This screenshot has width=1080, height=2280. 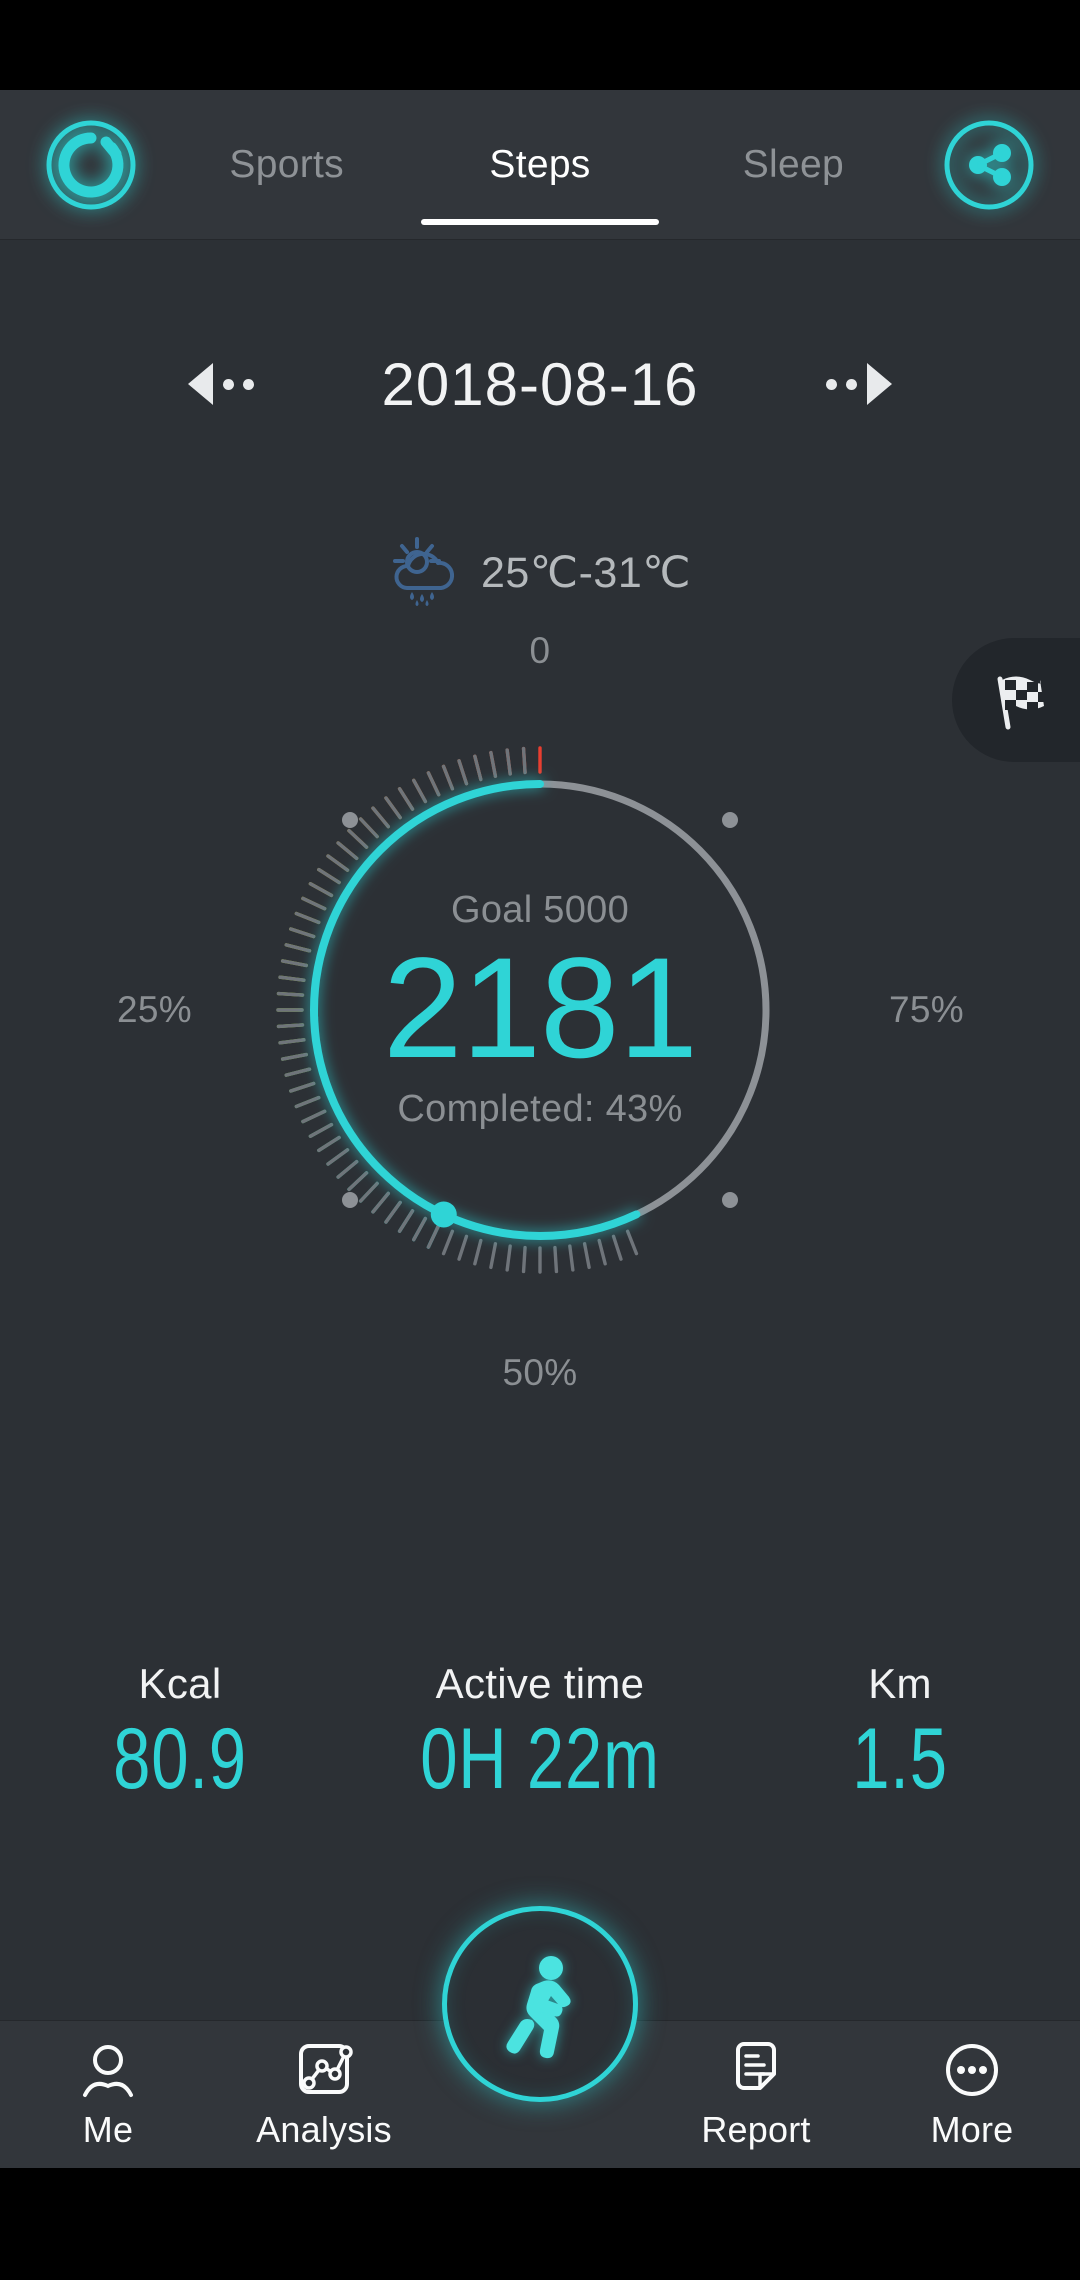 What do you see at coordinates (91, 165) in the screenshot?
I see `activity-ring-logo-icon` at bounding box center [91, 165].